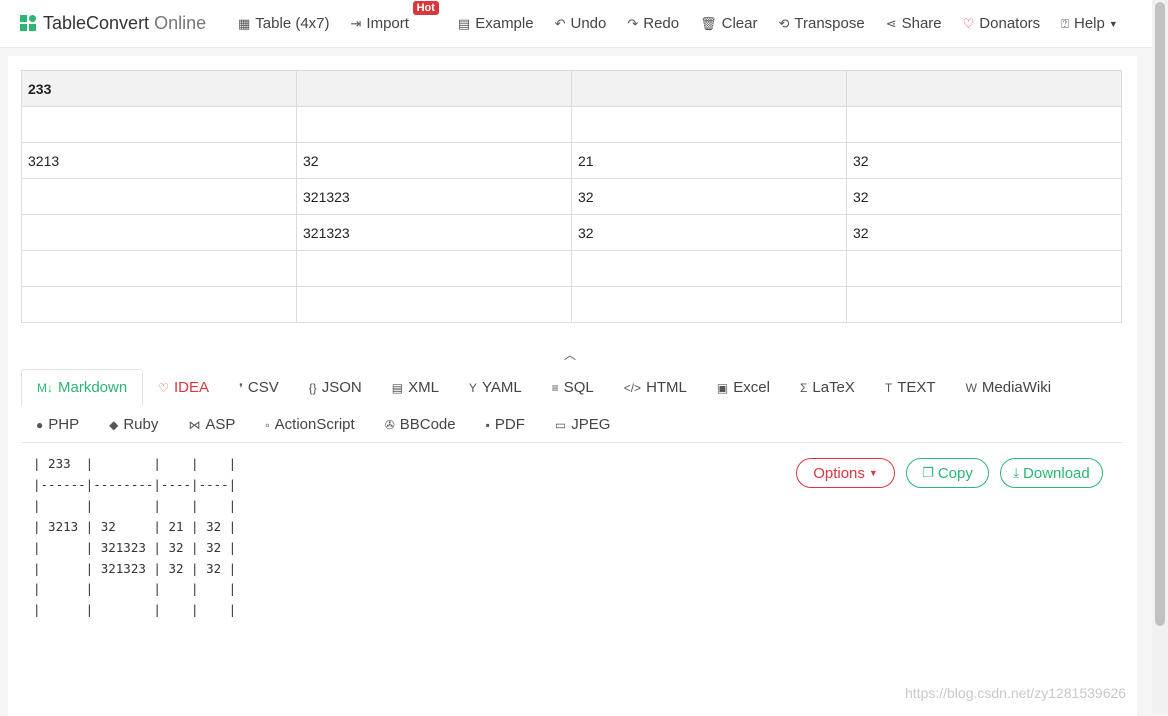 The image size is (1168, 716). Describe the element at coordinates (739, 23) in the screenshot. I see `nav-clear-label: Clear` at that location.